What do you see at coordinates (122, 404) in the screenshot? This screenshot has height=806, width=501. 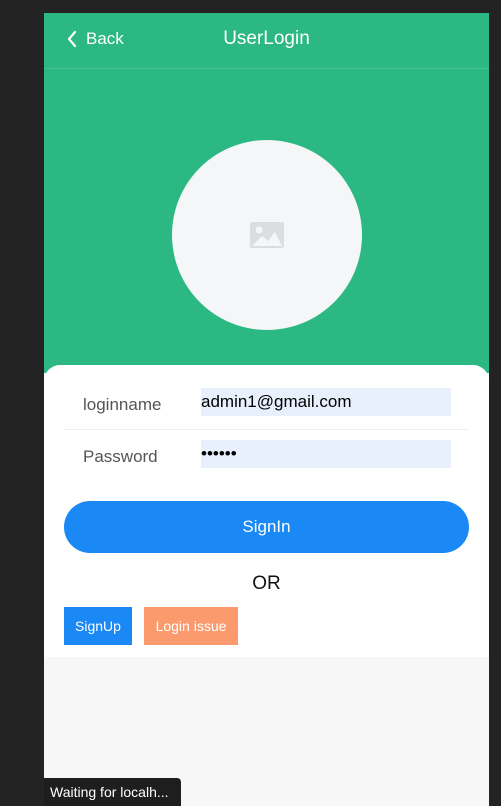 I see `loginname-label: loginname` at bounding box center [122, 404].